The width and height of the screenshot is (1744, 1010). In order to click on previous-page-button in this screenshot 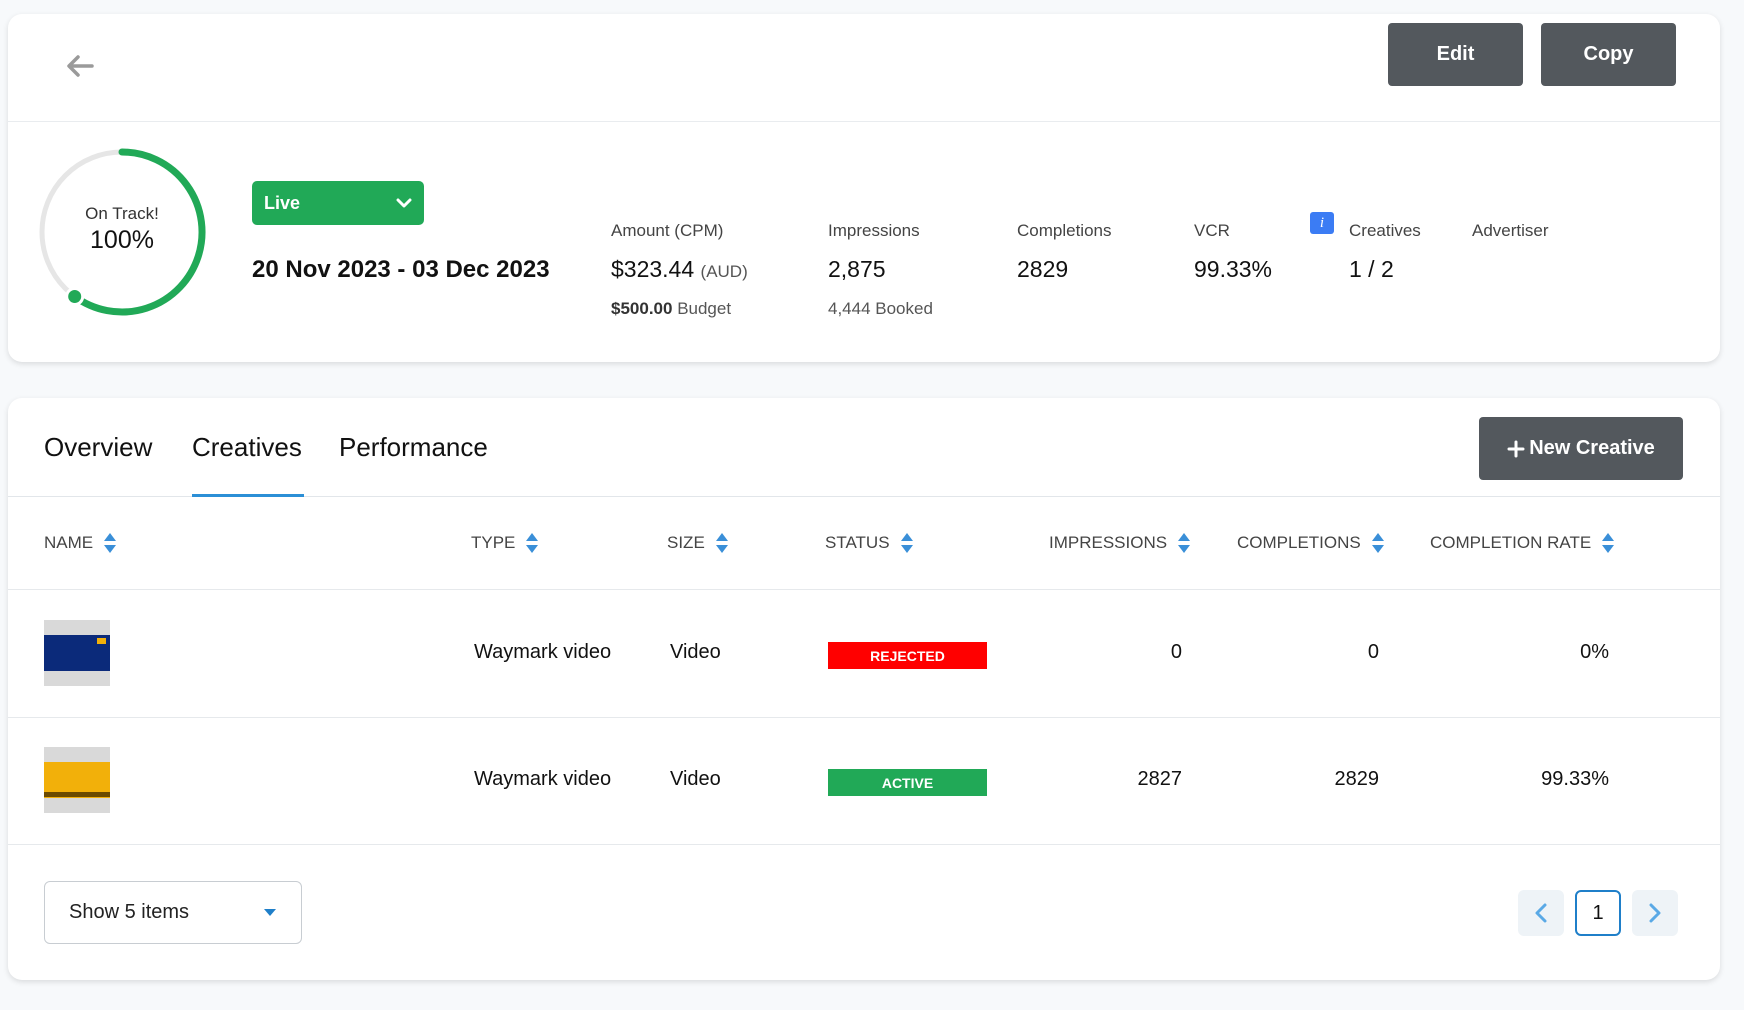, I will do `click(1541, 913)`.